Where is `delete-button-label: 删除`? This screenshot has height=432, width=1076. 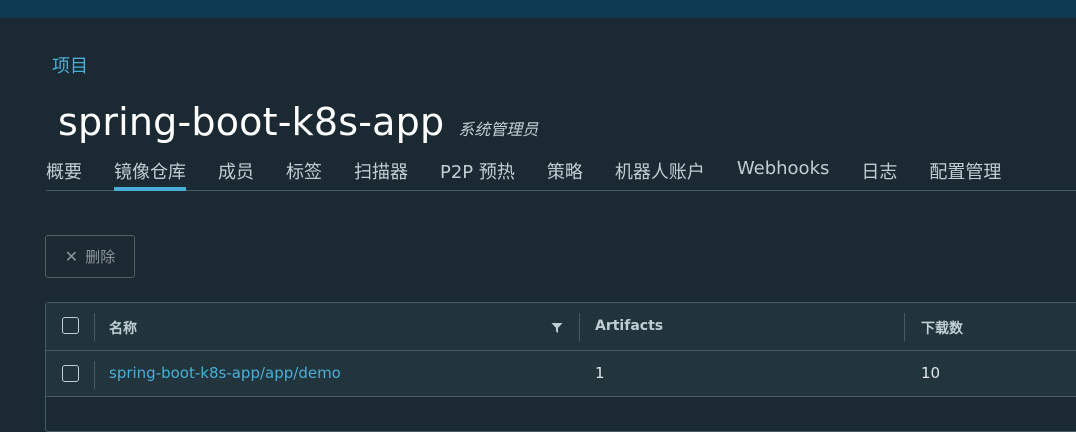
delete-button-label: 删除 is located at coordinates (100, 257).